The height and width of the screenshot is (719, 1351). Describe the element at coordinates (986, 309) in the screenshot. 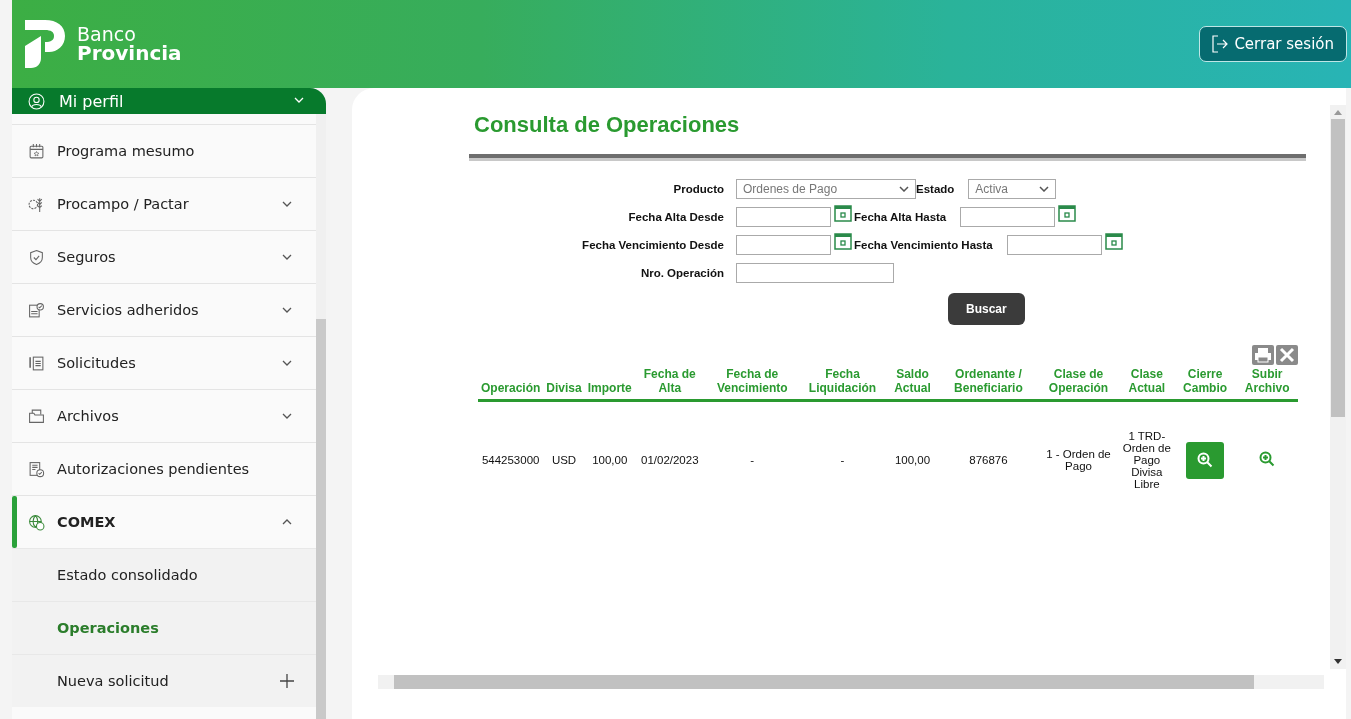

I see `search-button: Buscar` at that location.